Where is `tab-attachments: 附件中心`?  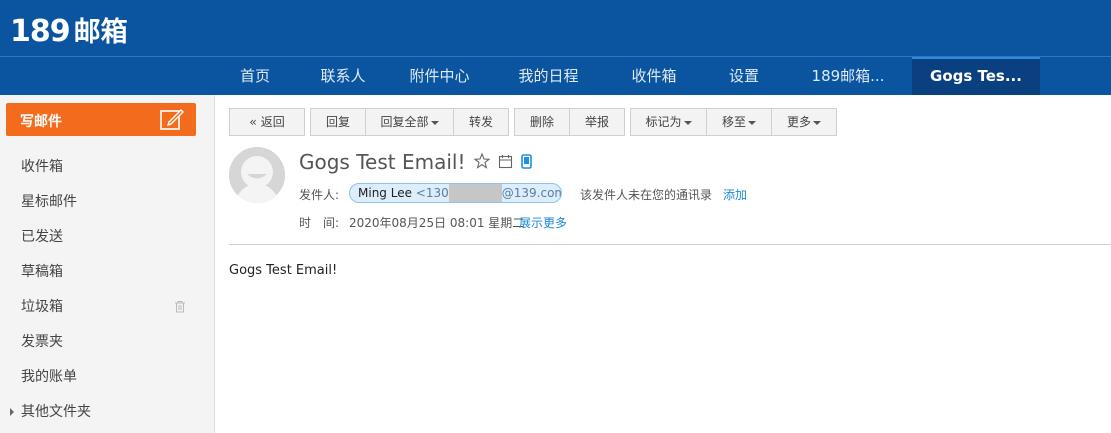 tab-attachments: 附件中心 is located at coordinates (439, 76).